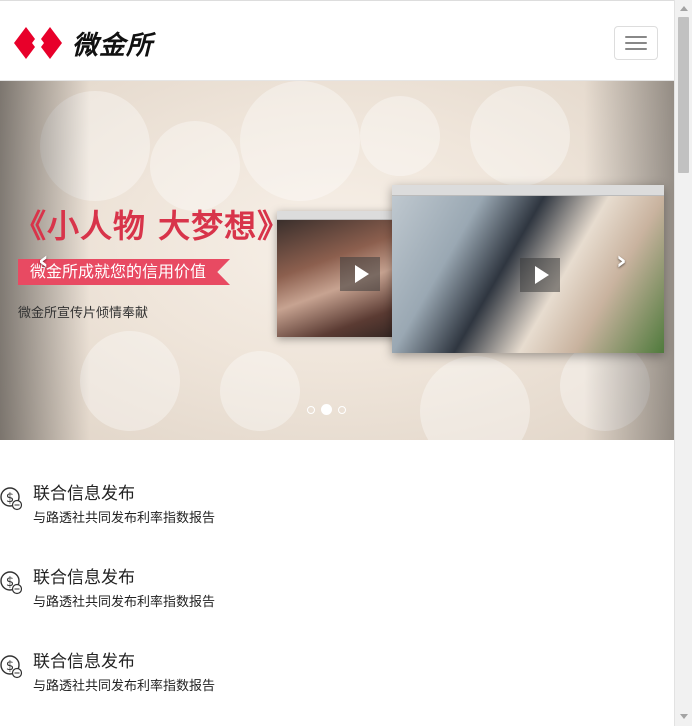 This screenshot has height=726, width=692. I want to click on carousel-indicator-active, so click(326, 409).